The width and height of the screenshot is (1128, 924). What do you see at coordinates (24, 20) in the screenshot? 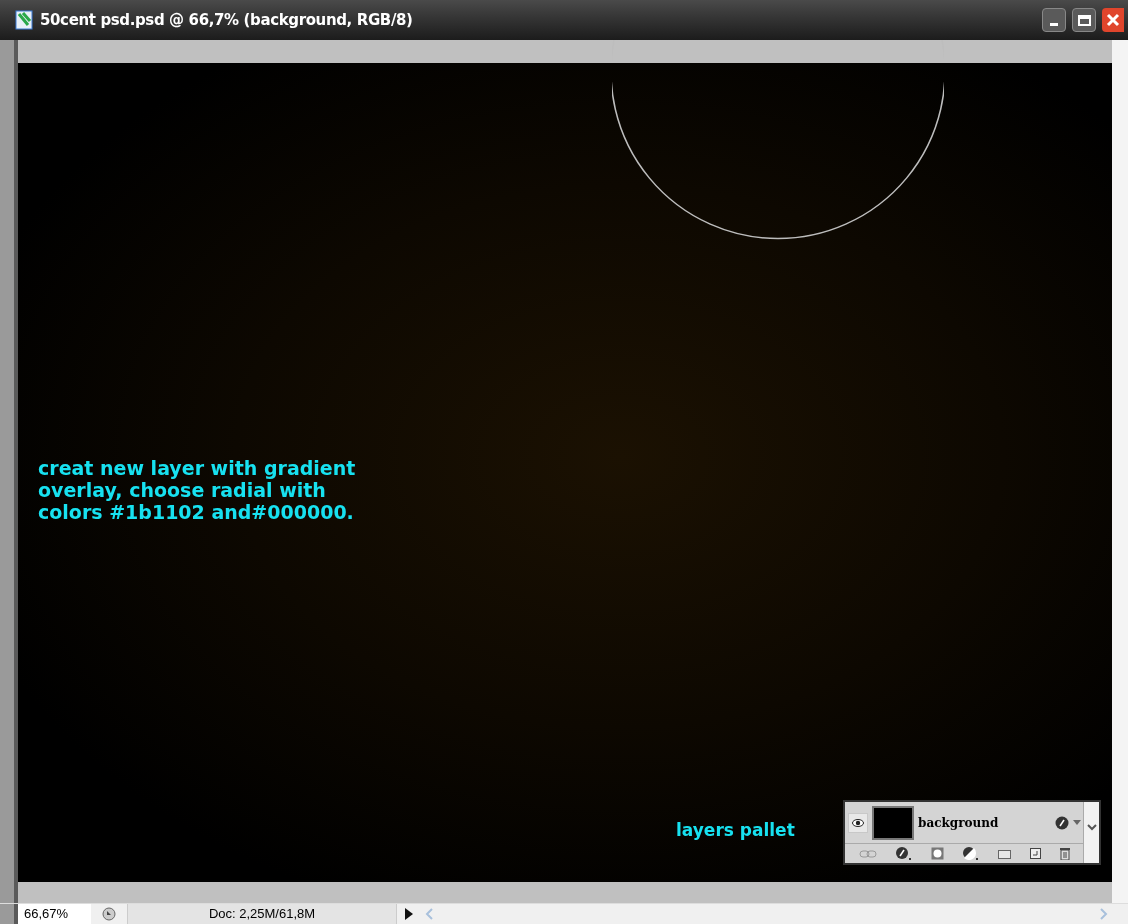
I see `document-icon` at bounding box center [24, 20].